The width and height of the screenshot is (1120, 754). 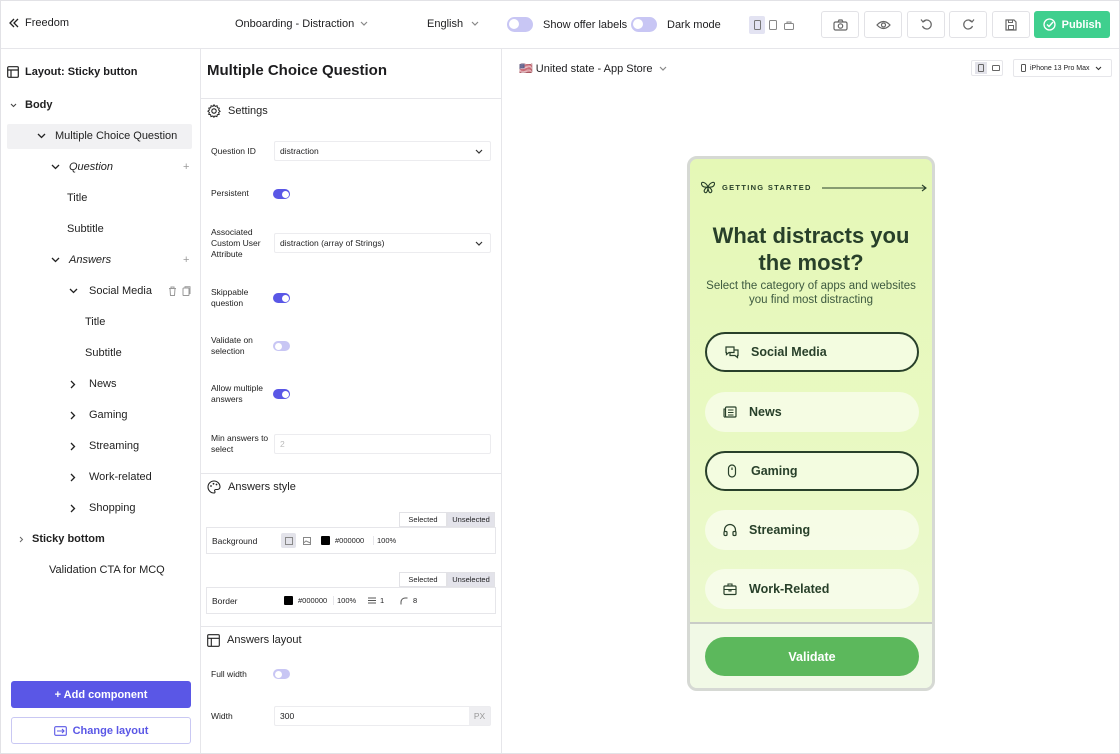 I want to click on store-selector: 🇺🇸 United state - App Store, so click(x=593, y=68).